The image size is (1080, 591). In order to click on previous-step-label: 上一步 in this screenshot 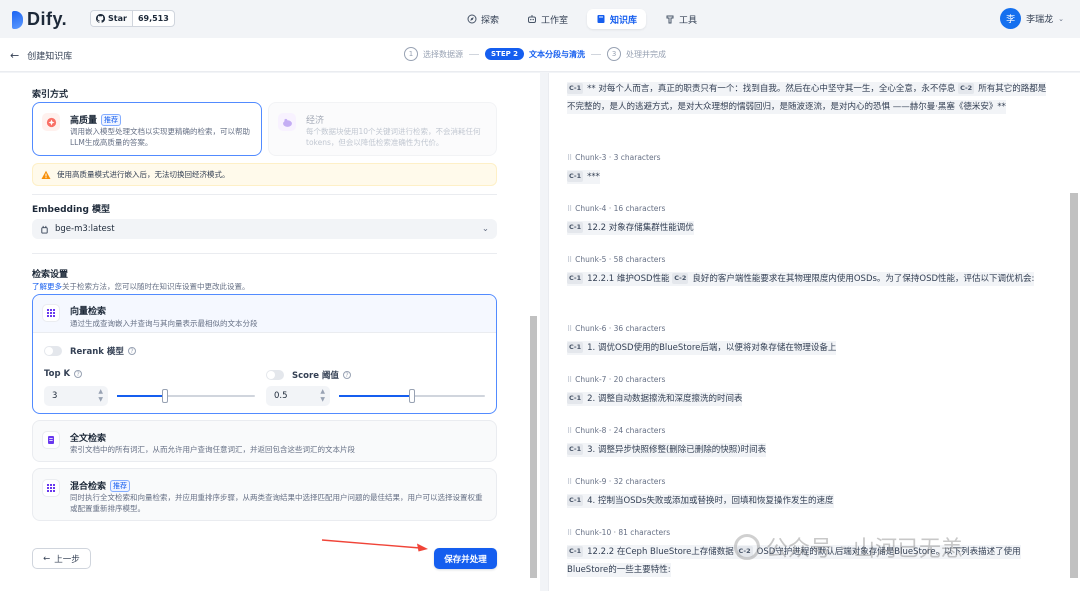, I will do `click(67, 559)`.